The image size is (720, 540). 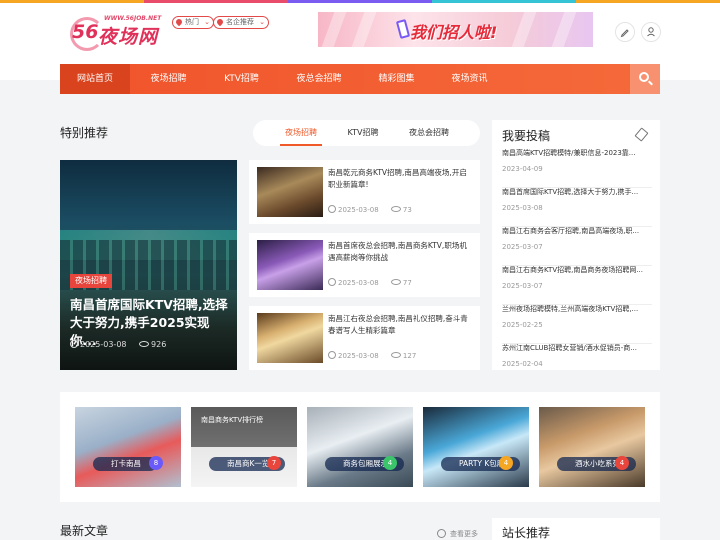 What do you see at coordinates (522, 208) in the screenshot?
I see `list-item-date: 2025-03-08` at bounding box center [522, 208].